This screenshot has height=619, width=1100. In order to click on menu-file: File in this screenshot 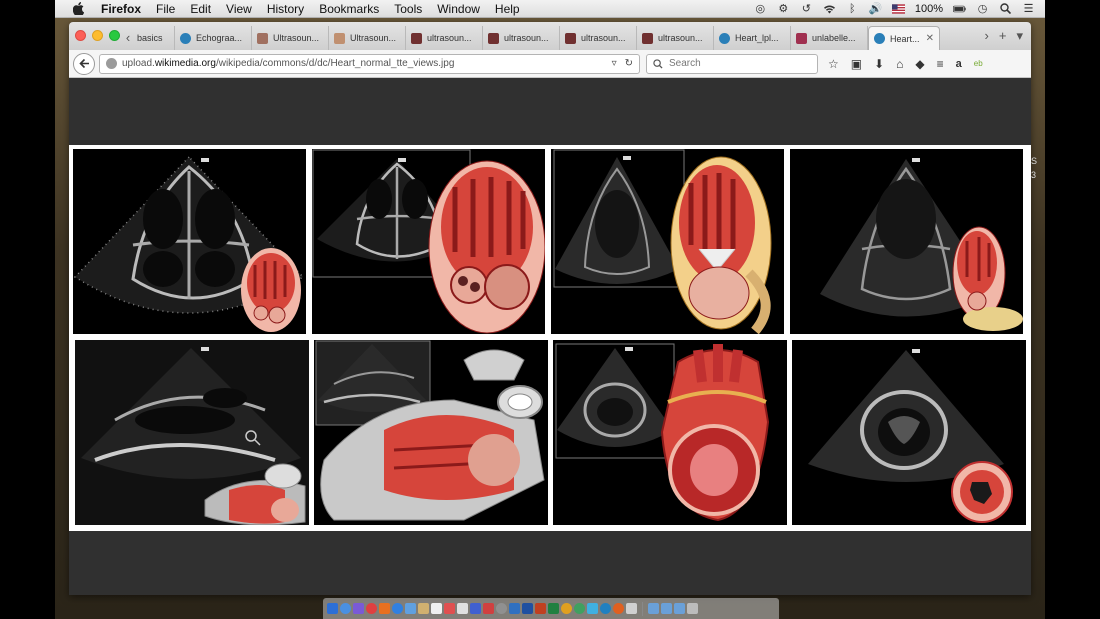, I will do `click(165, 9)`.